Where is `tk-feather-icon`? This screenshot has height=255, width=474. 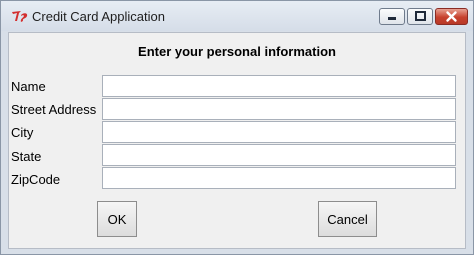
tk-feather-icon is located at coordinates (20, 16).